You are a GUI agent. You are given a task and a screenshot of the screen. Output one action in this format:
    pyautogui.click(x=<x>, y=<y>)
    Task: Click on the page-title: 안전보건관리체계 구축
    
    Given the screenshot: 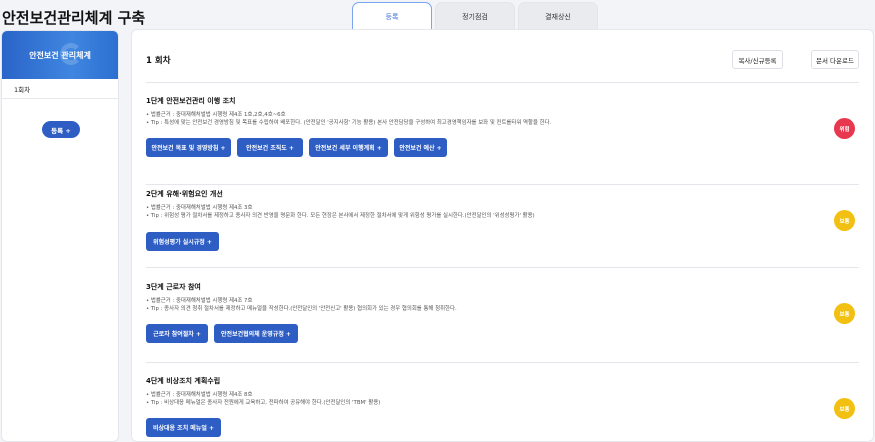 What is the action you would take?
    pyautogui.click(x=74, y=18)
    